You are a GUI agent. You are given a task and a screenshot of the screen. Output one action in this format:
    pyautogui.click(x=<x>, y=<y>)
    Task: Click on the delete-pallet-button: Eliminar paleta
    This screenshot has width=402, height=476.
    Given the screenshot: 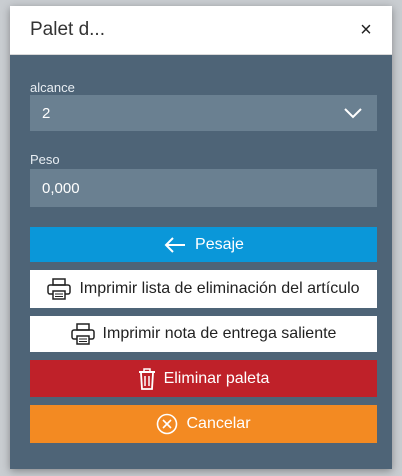 What is the action you would take?
    pyautogui.click(x=203, y=378)
    